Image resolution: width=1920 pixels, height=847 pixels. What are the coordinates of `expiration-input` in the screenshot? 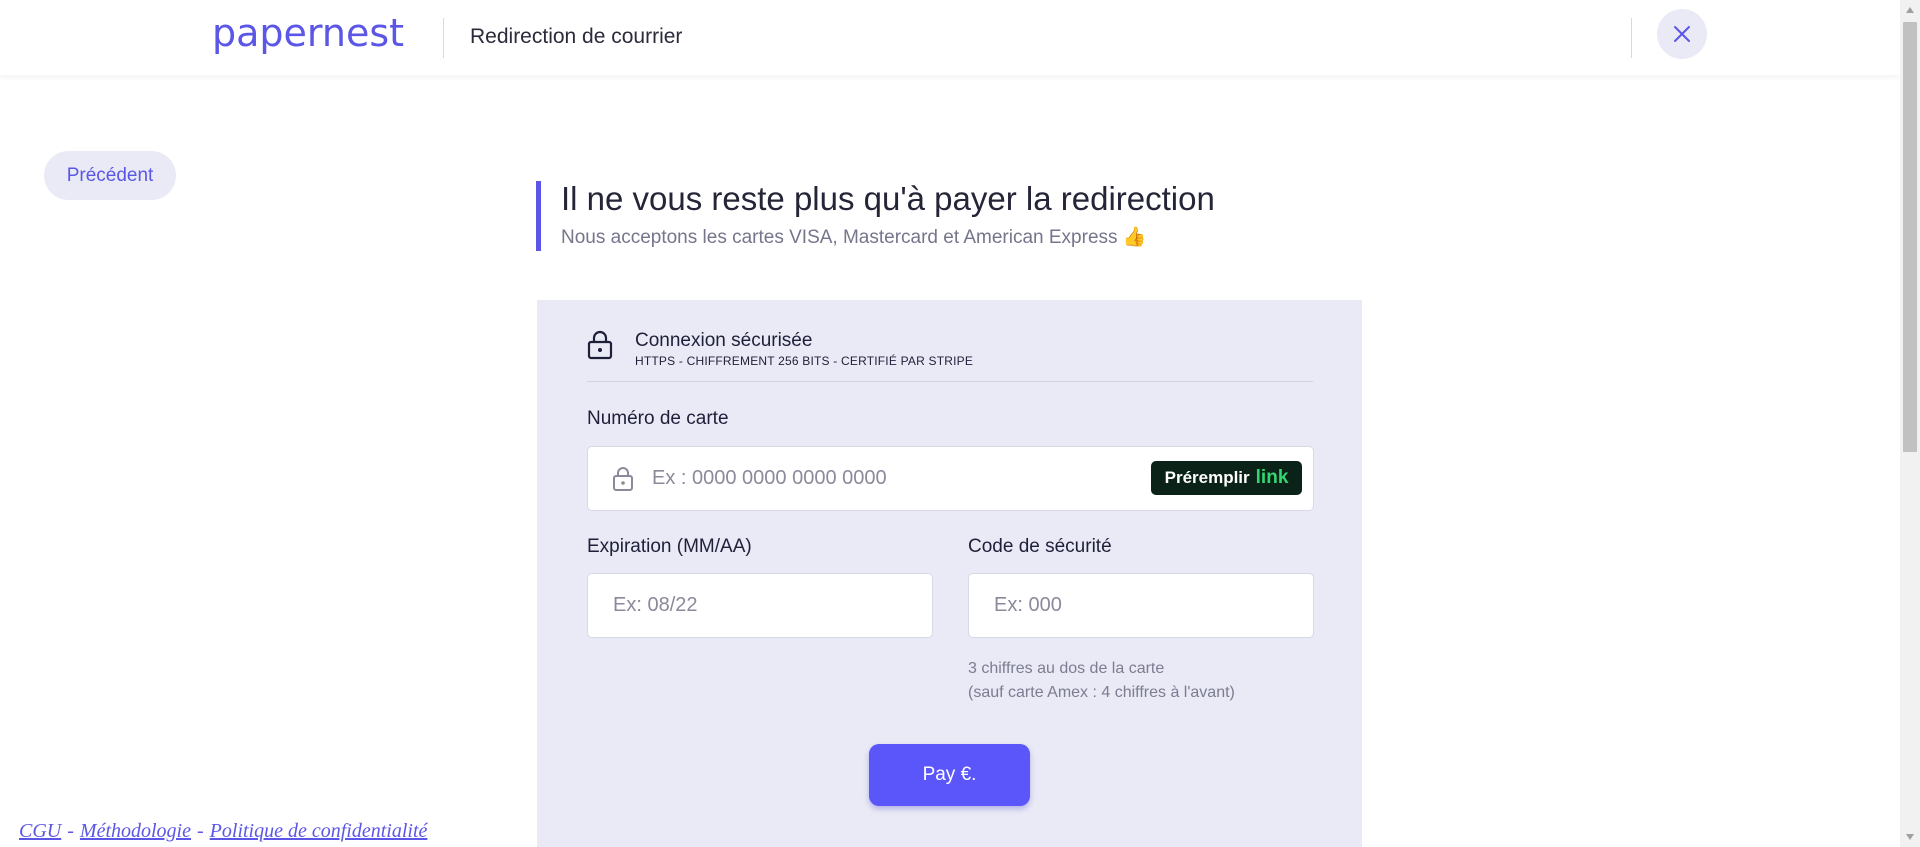 It's located at (772, 605).